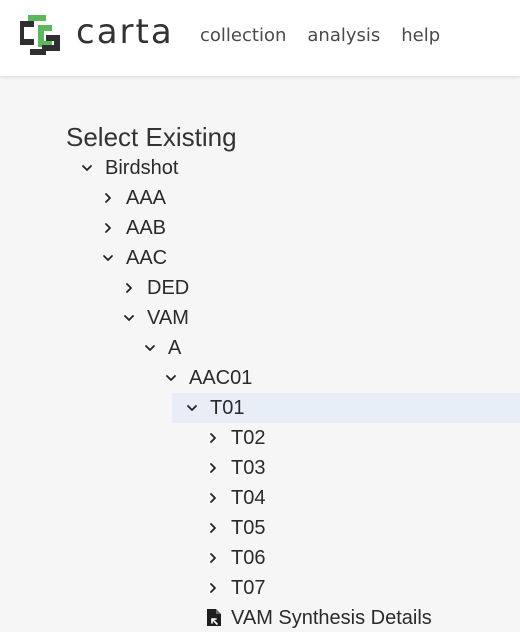 The height and width of the screenshot is (632, 520). I want to click on nav-item-analysis: analysis, so click(343, 36).